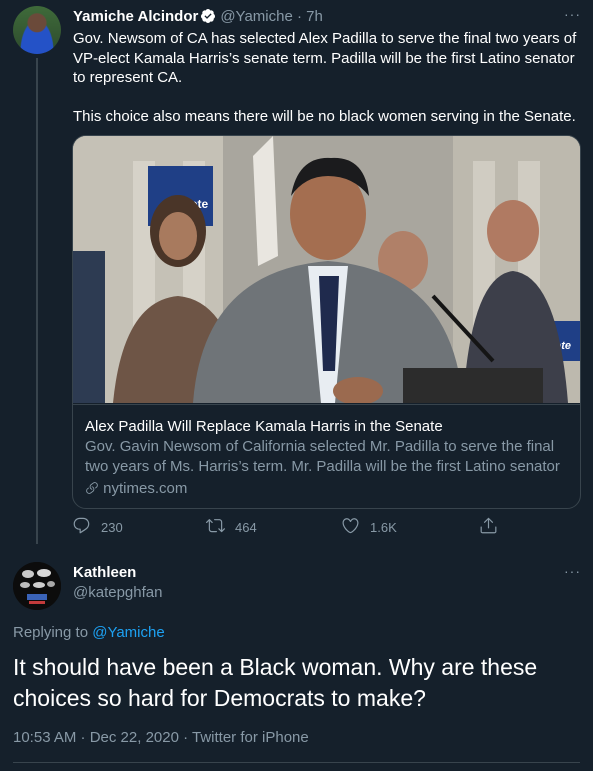  I want to click on link-icon, so click(92, 488).